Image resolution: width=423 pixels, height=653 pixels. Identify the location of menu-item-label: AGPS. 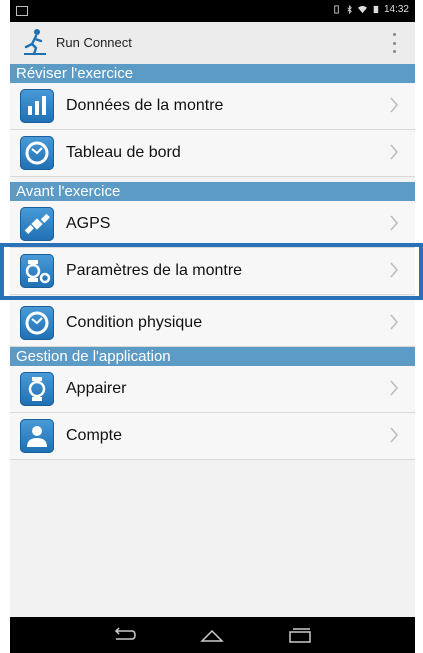
(88, 223).